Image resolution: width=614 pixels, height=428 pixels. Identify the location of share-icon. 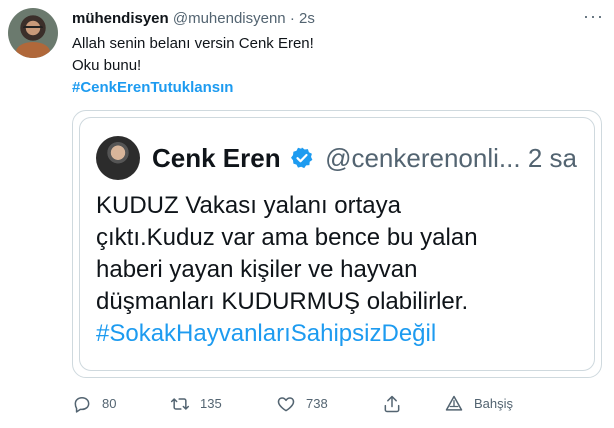
(392, 404).